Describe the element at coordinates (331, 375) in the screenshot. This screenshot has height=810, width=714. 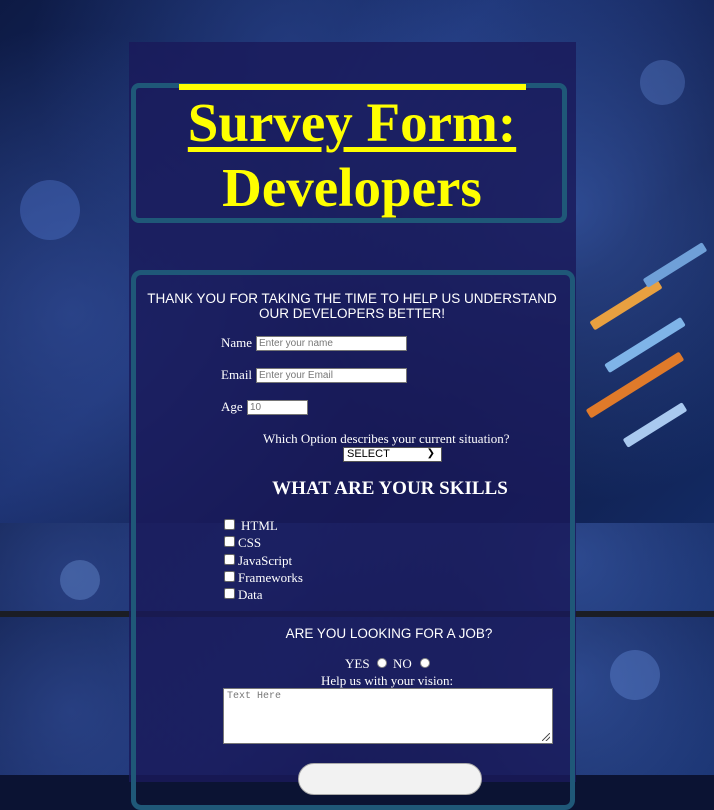
I see `email-input` at that location.